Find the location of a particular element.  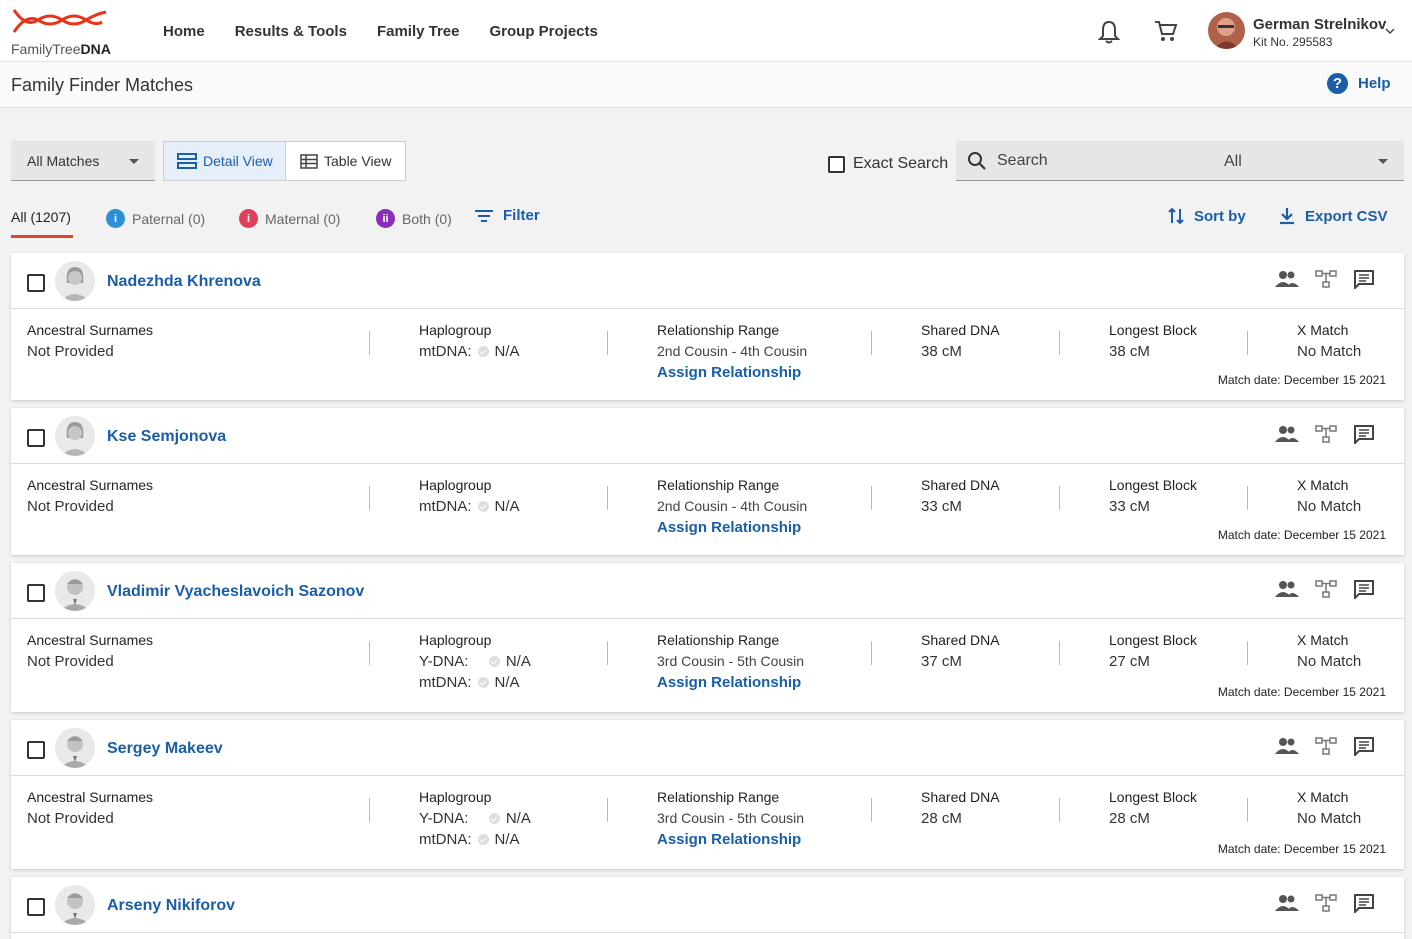

nav-group-projects: Group Projects is located at coordinates (543, 31).